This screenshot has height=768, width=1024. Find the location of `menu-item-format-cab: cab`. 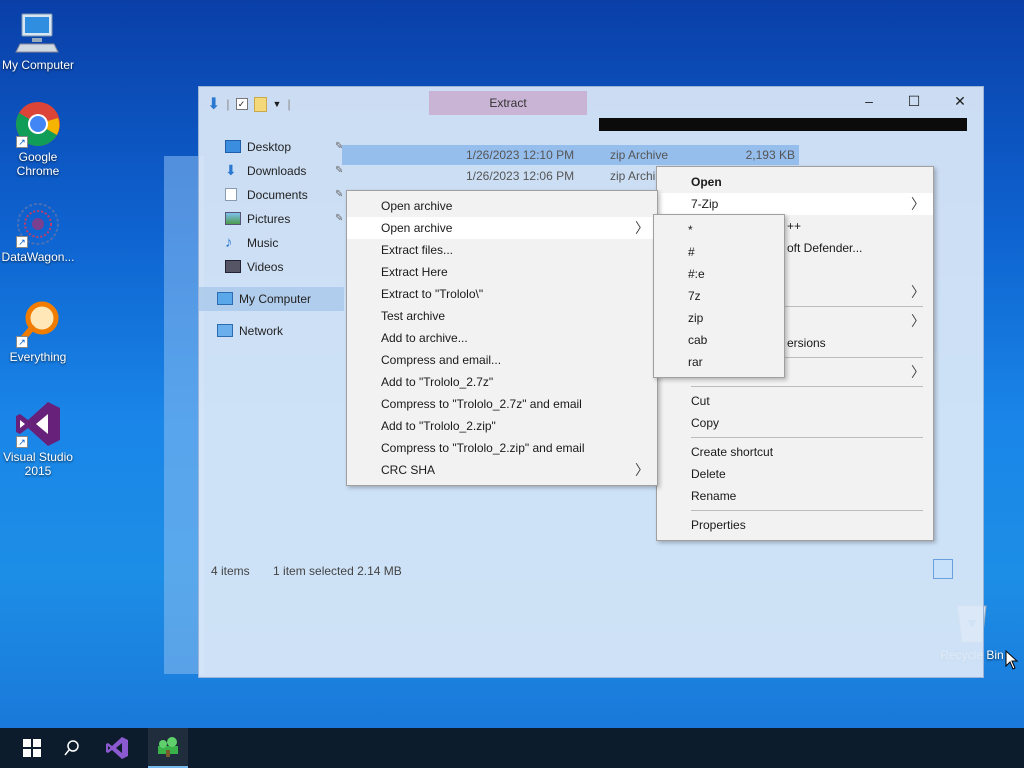

menu-item-format-cab: cab is located at coordinates (719, 340).